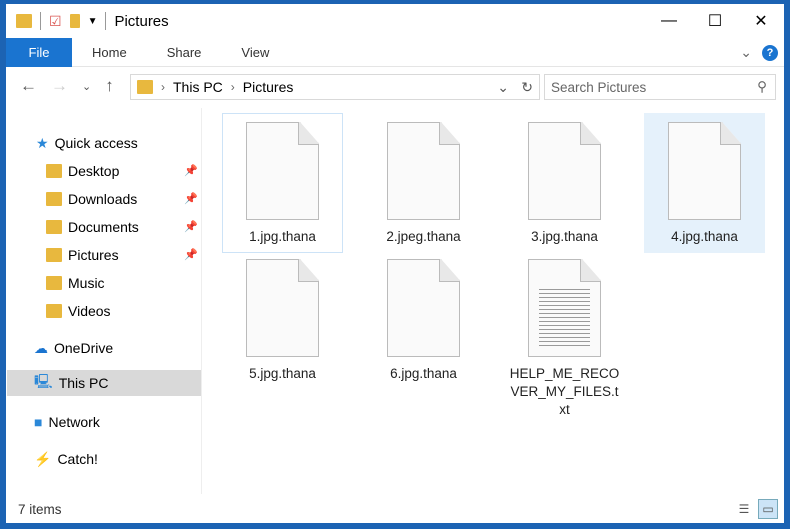 The height and width of the screenshot is (529, 790). I want to click on close-button: ✕, so click(761, 21).